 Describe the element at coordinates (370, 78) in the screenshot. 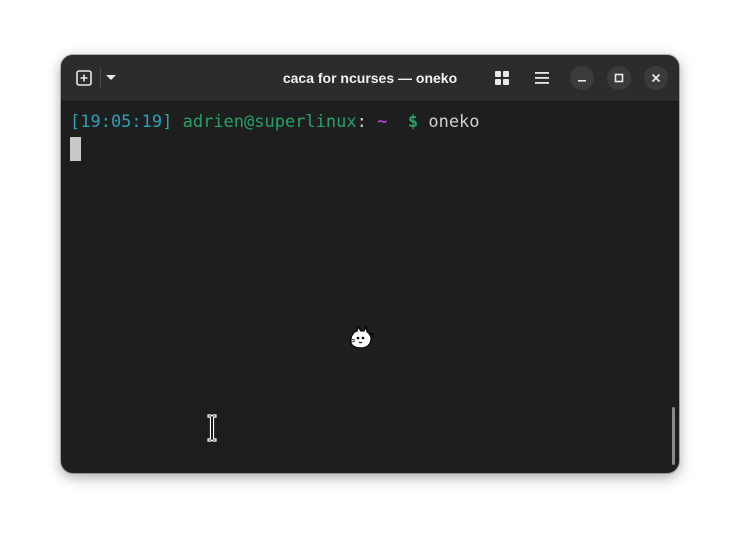

I see `titlebar: caca for ncurses — oneko` at that location.